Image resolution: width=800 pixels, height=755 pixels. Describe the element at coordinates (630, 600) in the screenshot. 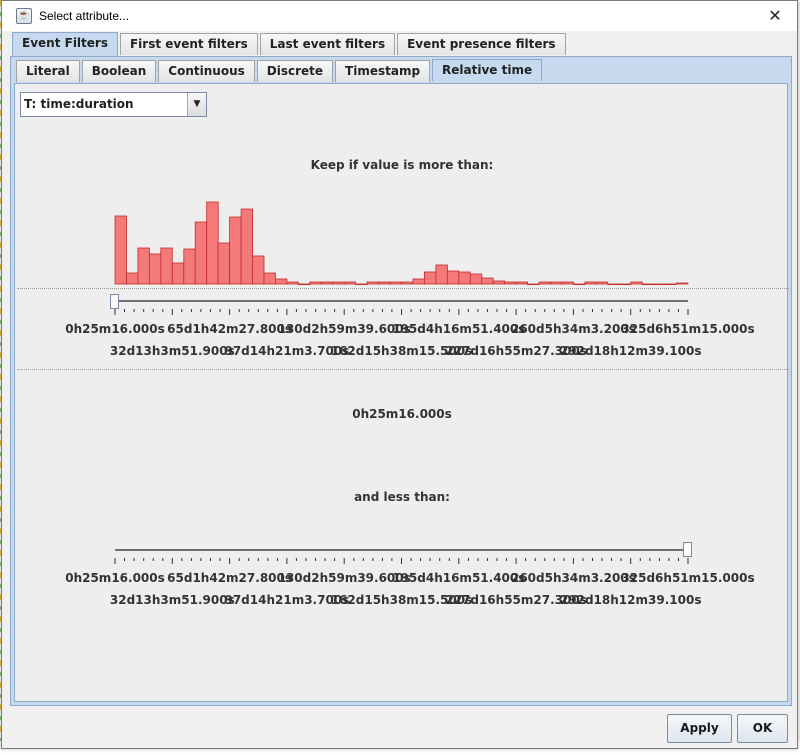

I see `tick-label: 292d18h12m39.100s` at that location.